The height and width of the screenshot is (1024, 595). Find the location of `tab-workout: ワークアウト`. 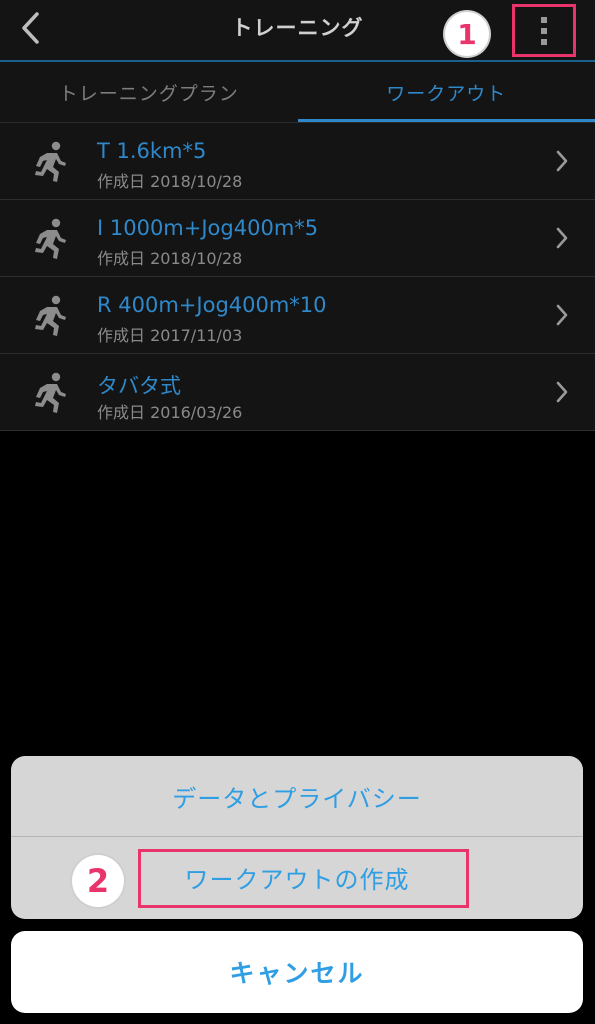

tab-workout: ワークアウト is located at coordinates (446, 92).